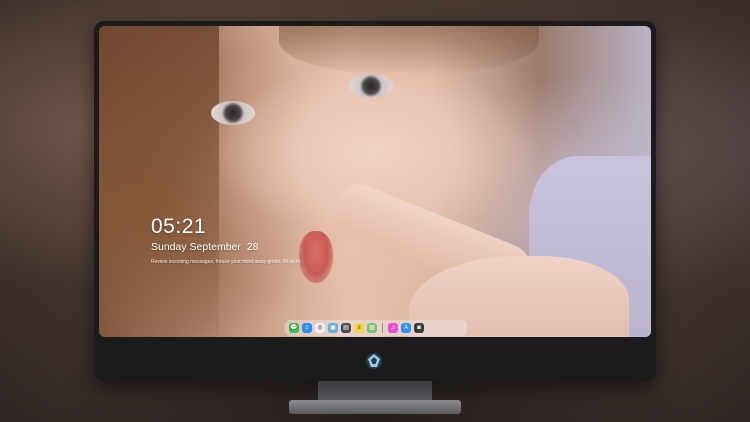 The image size is (750, 422). What do you see at coordinates (307, 328) in the screenshot?
I see `finder-icon: ☺` at bounding box center [307, 328].